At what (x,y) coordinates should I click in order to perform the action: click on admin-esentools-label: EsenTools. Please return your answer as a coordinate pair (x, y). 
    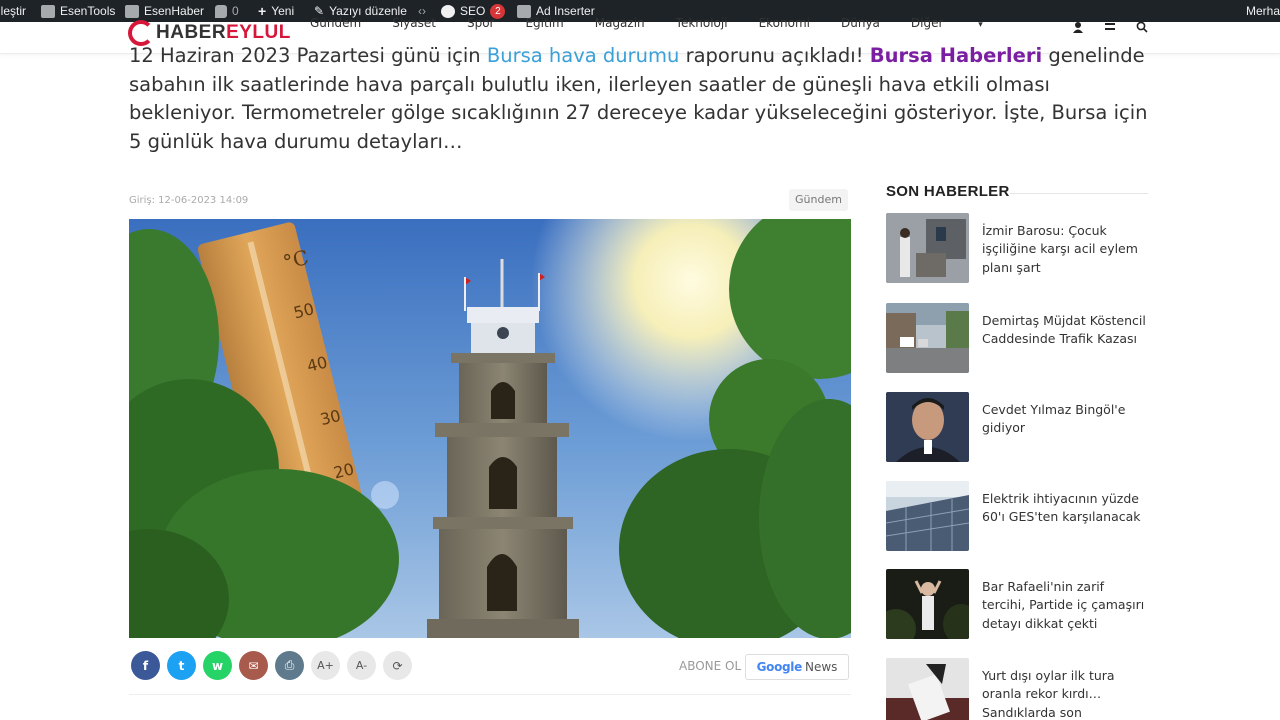
    Looking at the image, I should click on (88, 11).